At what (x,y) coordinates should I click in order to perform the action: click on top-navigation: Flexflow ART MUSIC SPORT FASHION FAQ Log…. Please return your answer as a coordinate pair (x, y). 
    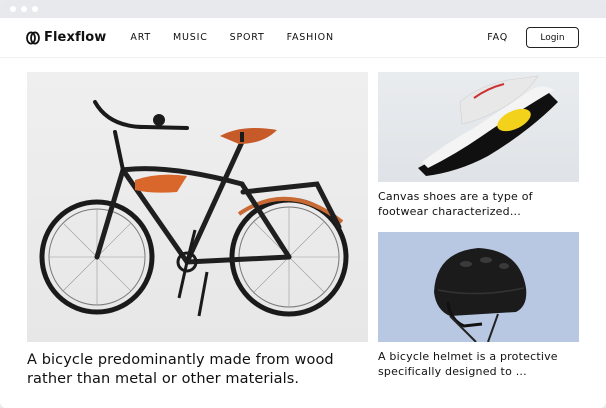
    Looking at the image, I should click on (303, 38).